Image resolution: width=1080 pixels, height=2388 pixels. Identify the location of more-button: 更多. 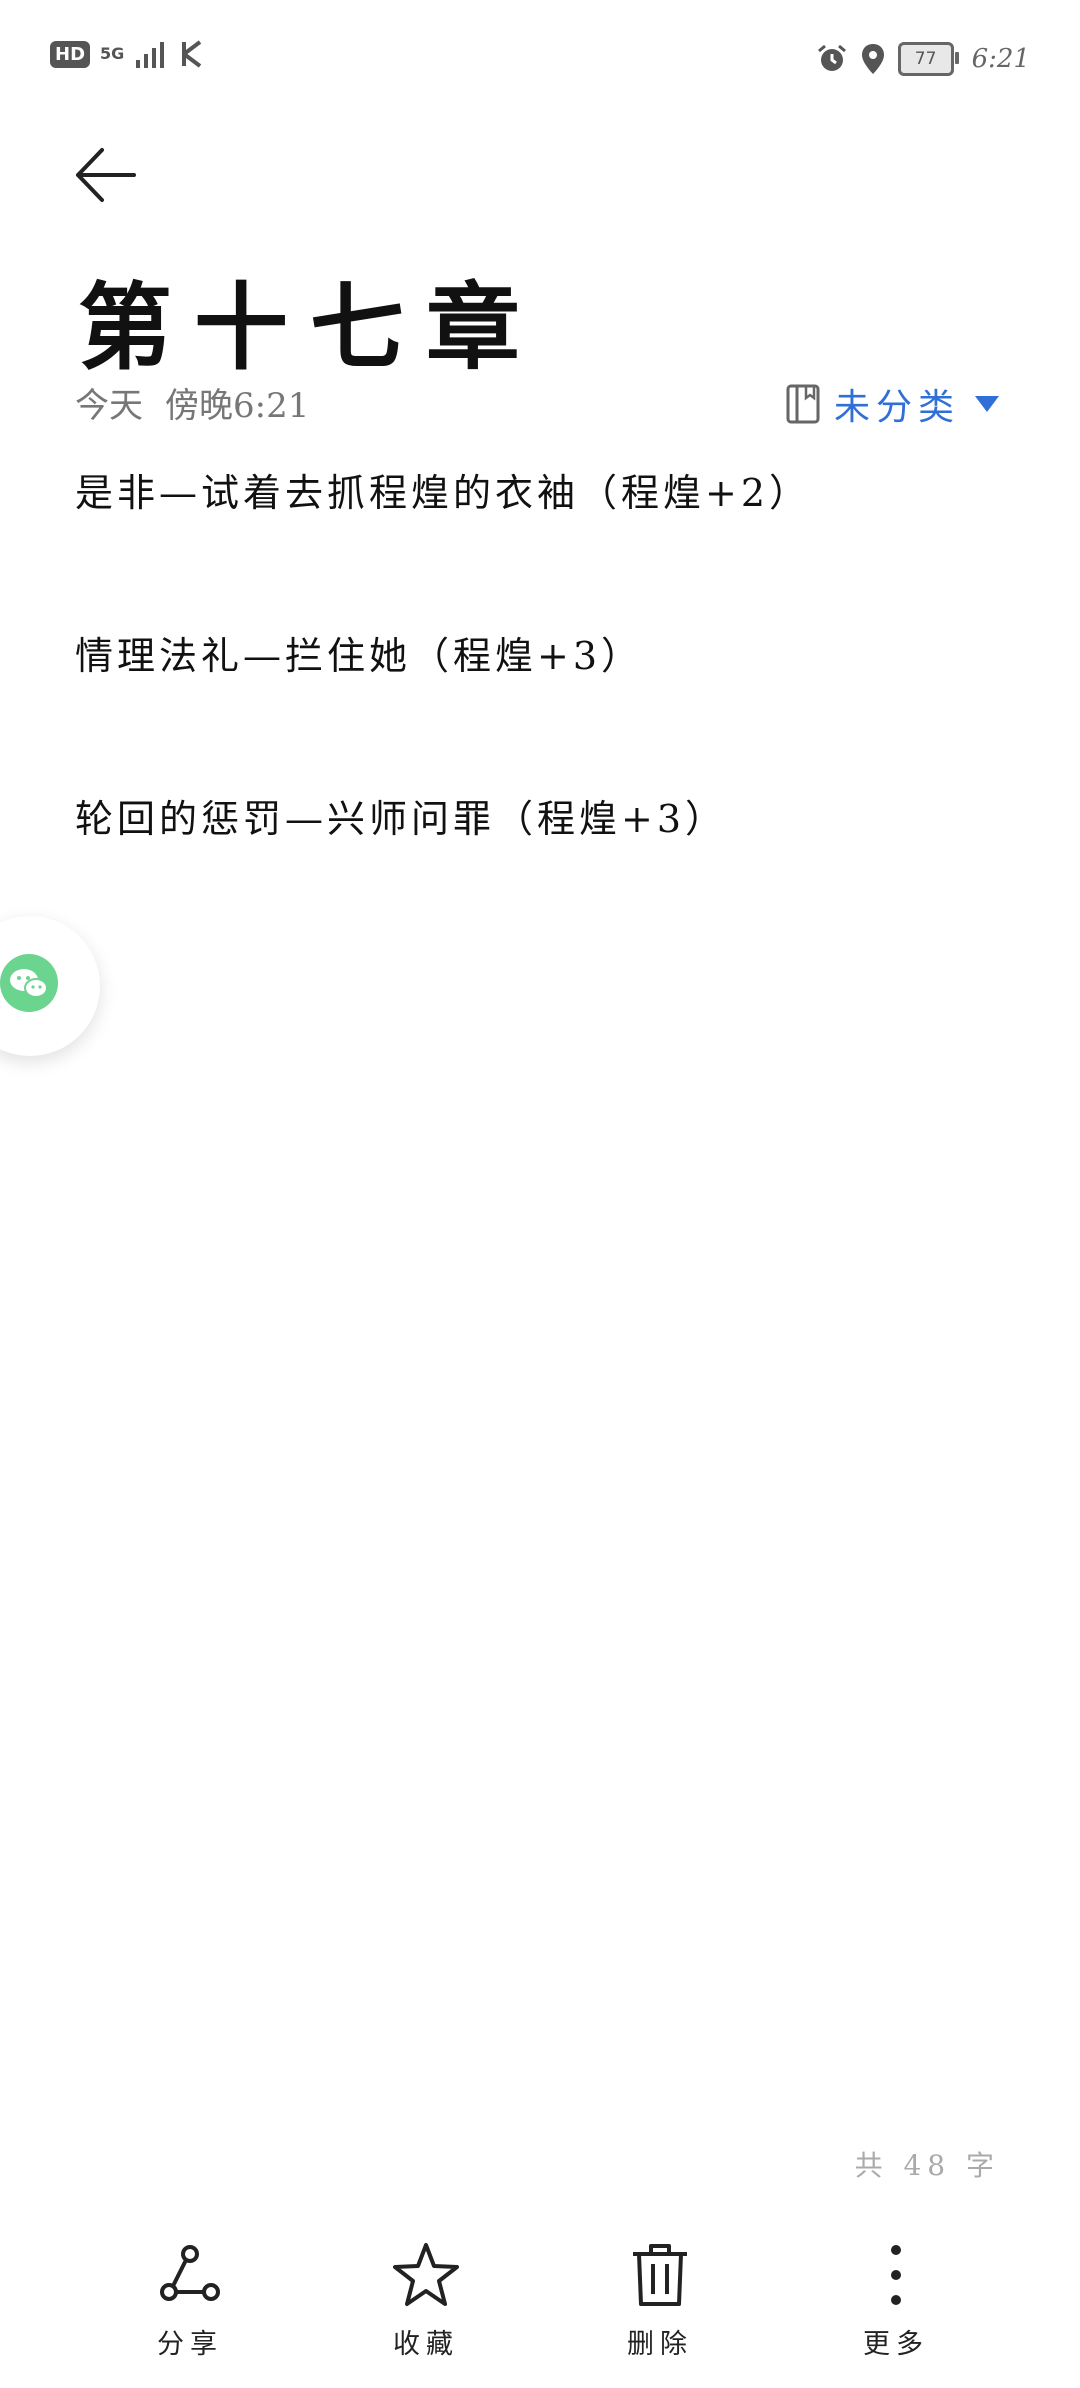
(896, 2310).